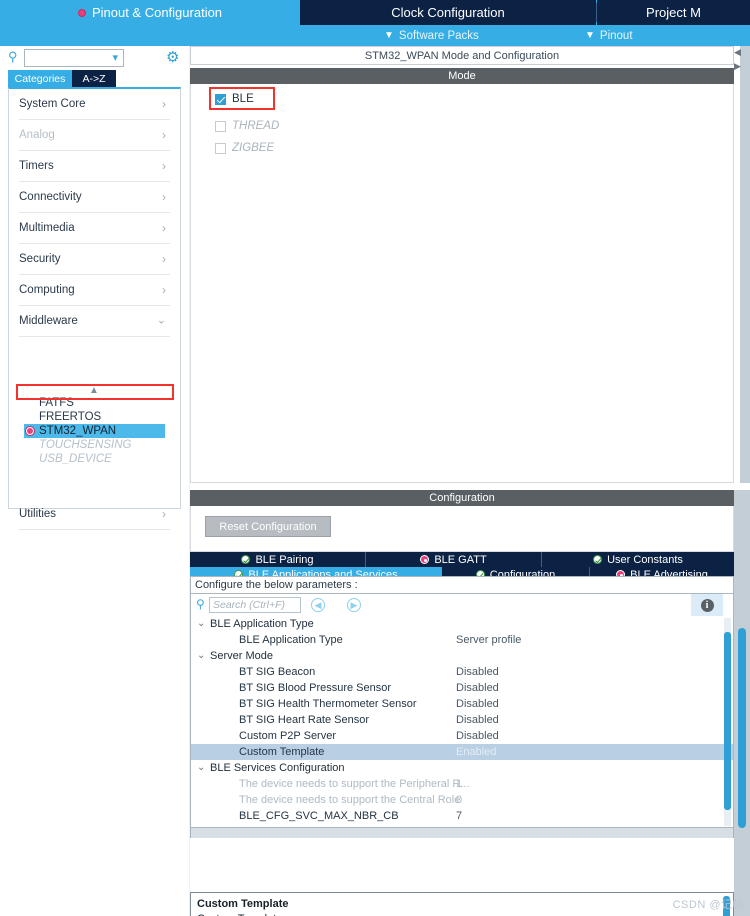  What do you see at coordinates (448, 12) in the screenshot?
I see `tab-clock-configuration: Clock Configuration` at bounding box center [448, 12].